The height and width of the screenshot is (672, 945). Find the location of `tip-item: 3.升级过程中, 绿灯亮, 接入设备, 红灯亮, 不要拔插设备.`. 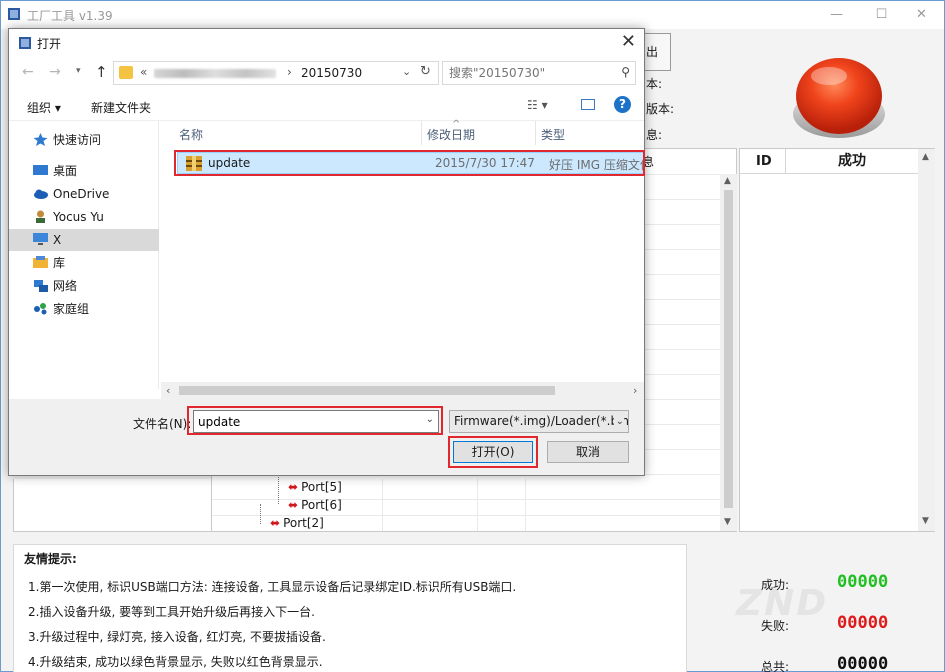

tip-item: 3.升级过程中, 绿灯亮, 接入设备, 红灯亮, 不要拔插设备. is located at coordinates (177, 637).